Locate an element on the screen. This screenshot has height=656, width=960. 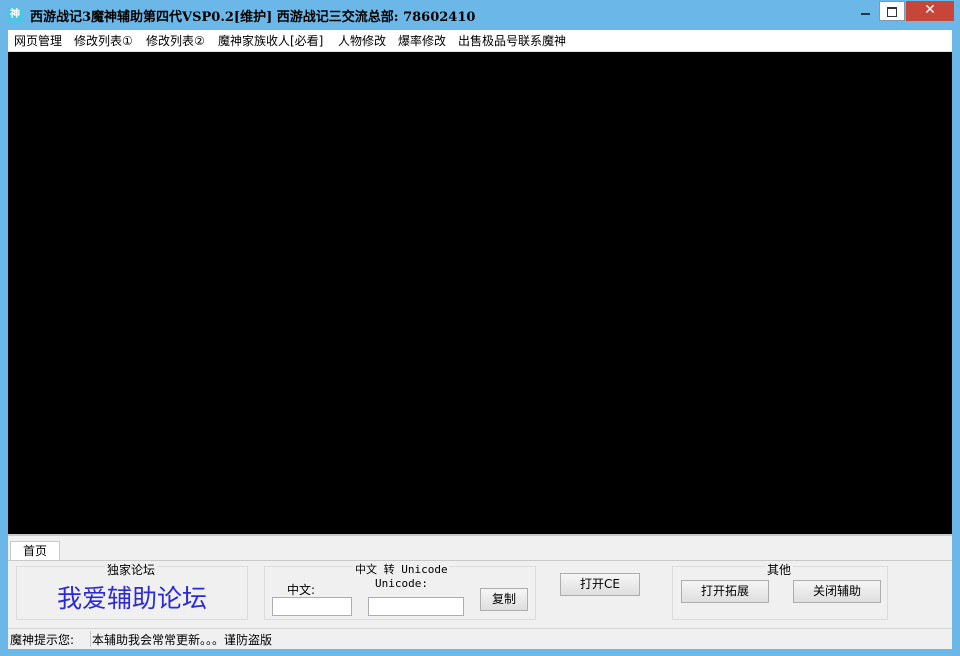
forum-group-title: 独家论坛 is located at coordinates (131, 569).